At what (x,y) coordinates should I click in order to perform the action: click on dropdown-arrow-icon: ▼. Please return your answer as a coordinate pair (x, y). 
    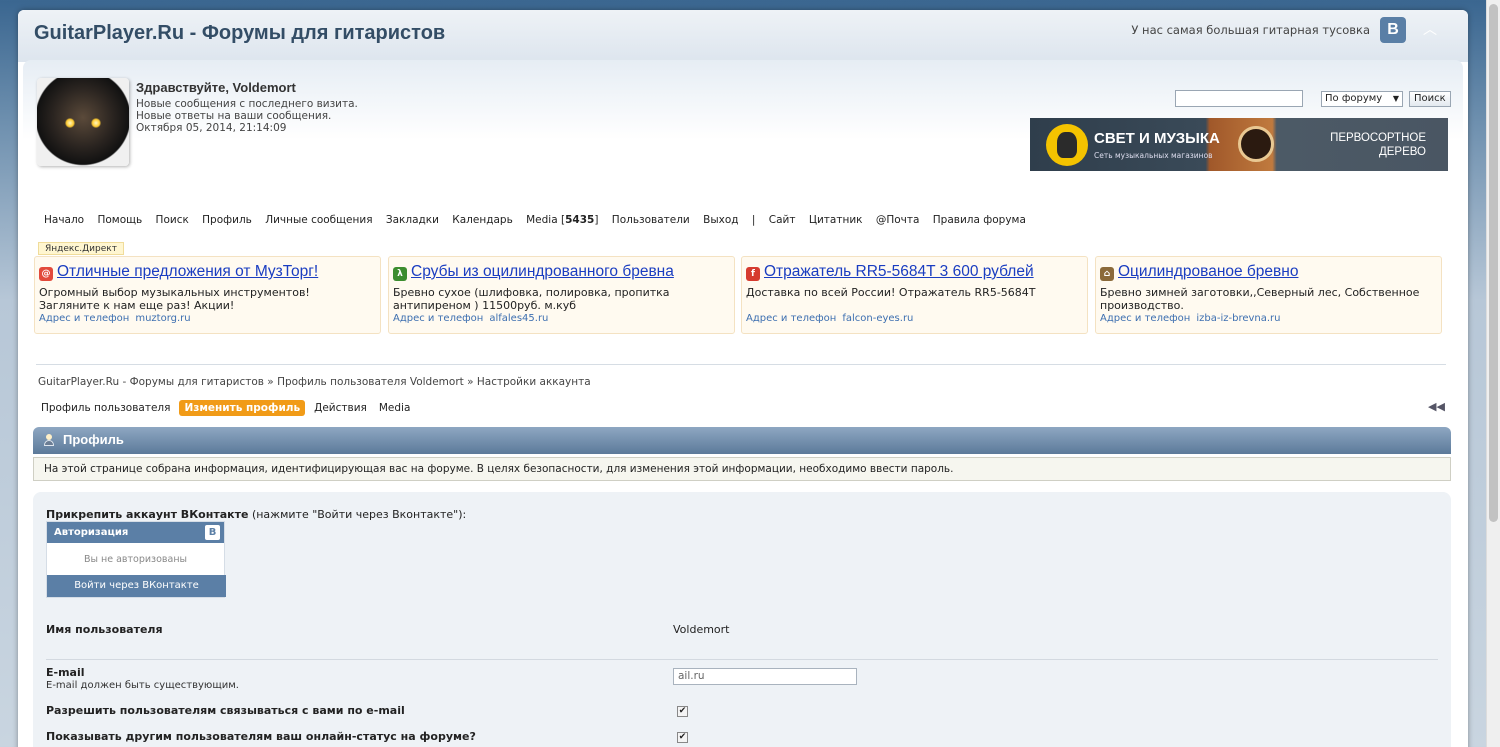
    Looking at the image, I should click on (1395, 98).